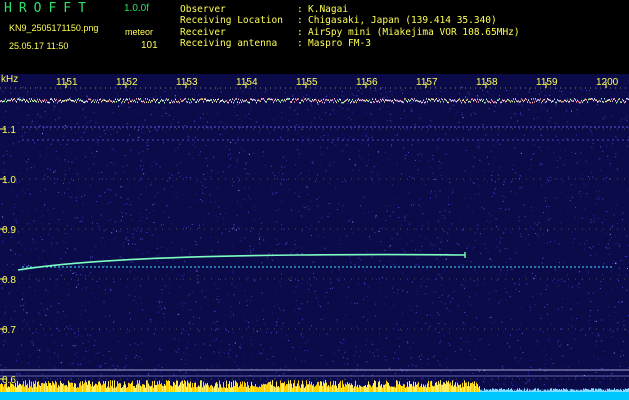  I want to click on info-label-location: Receiving Location, so click(231, 20).